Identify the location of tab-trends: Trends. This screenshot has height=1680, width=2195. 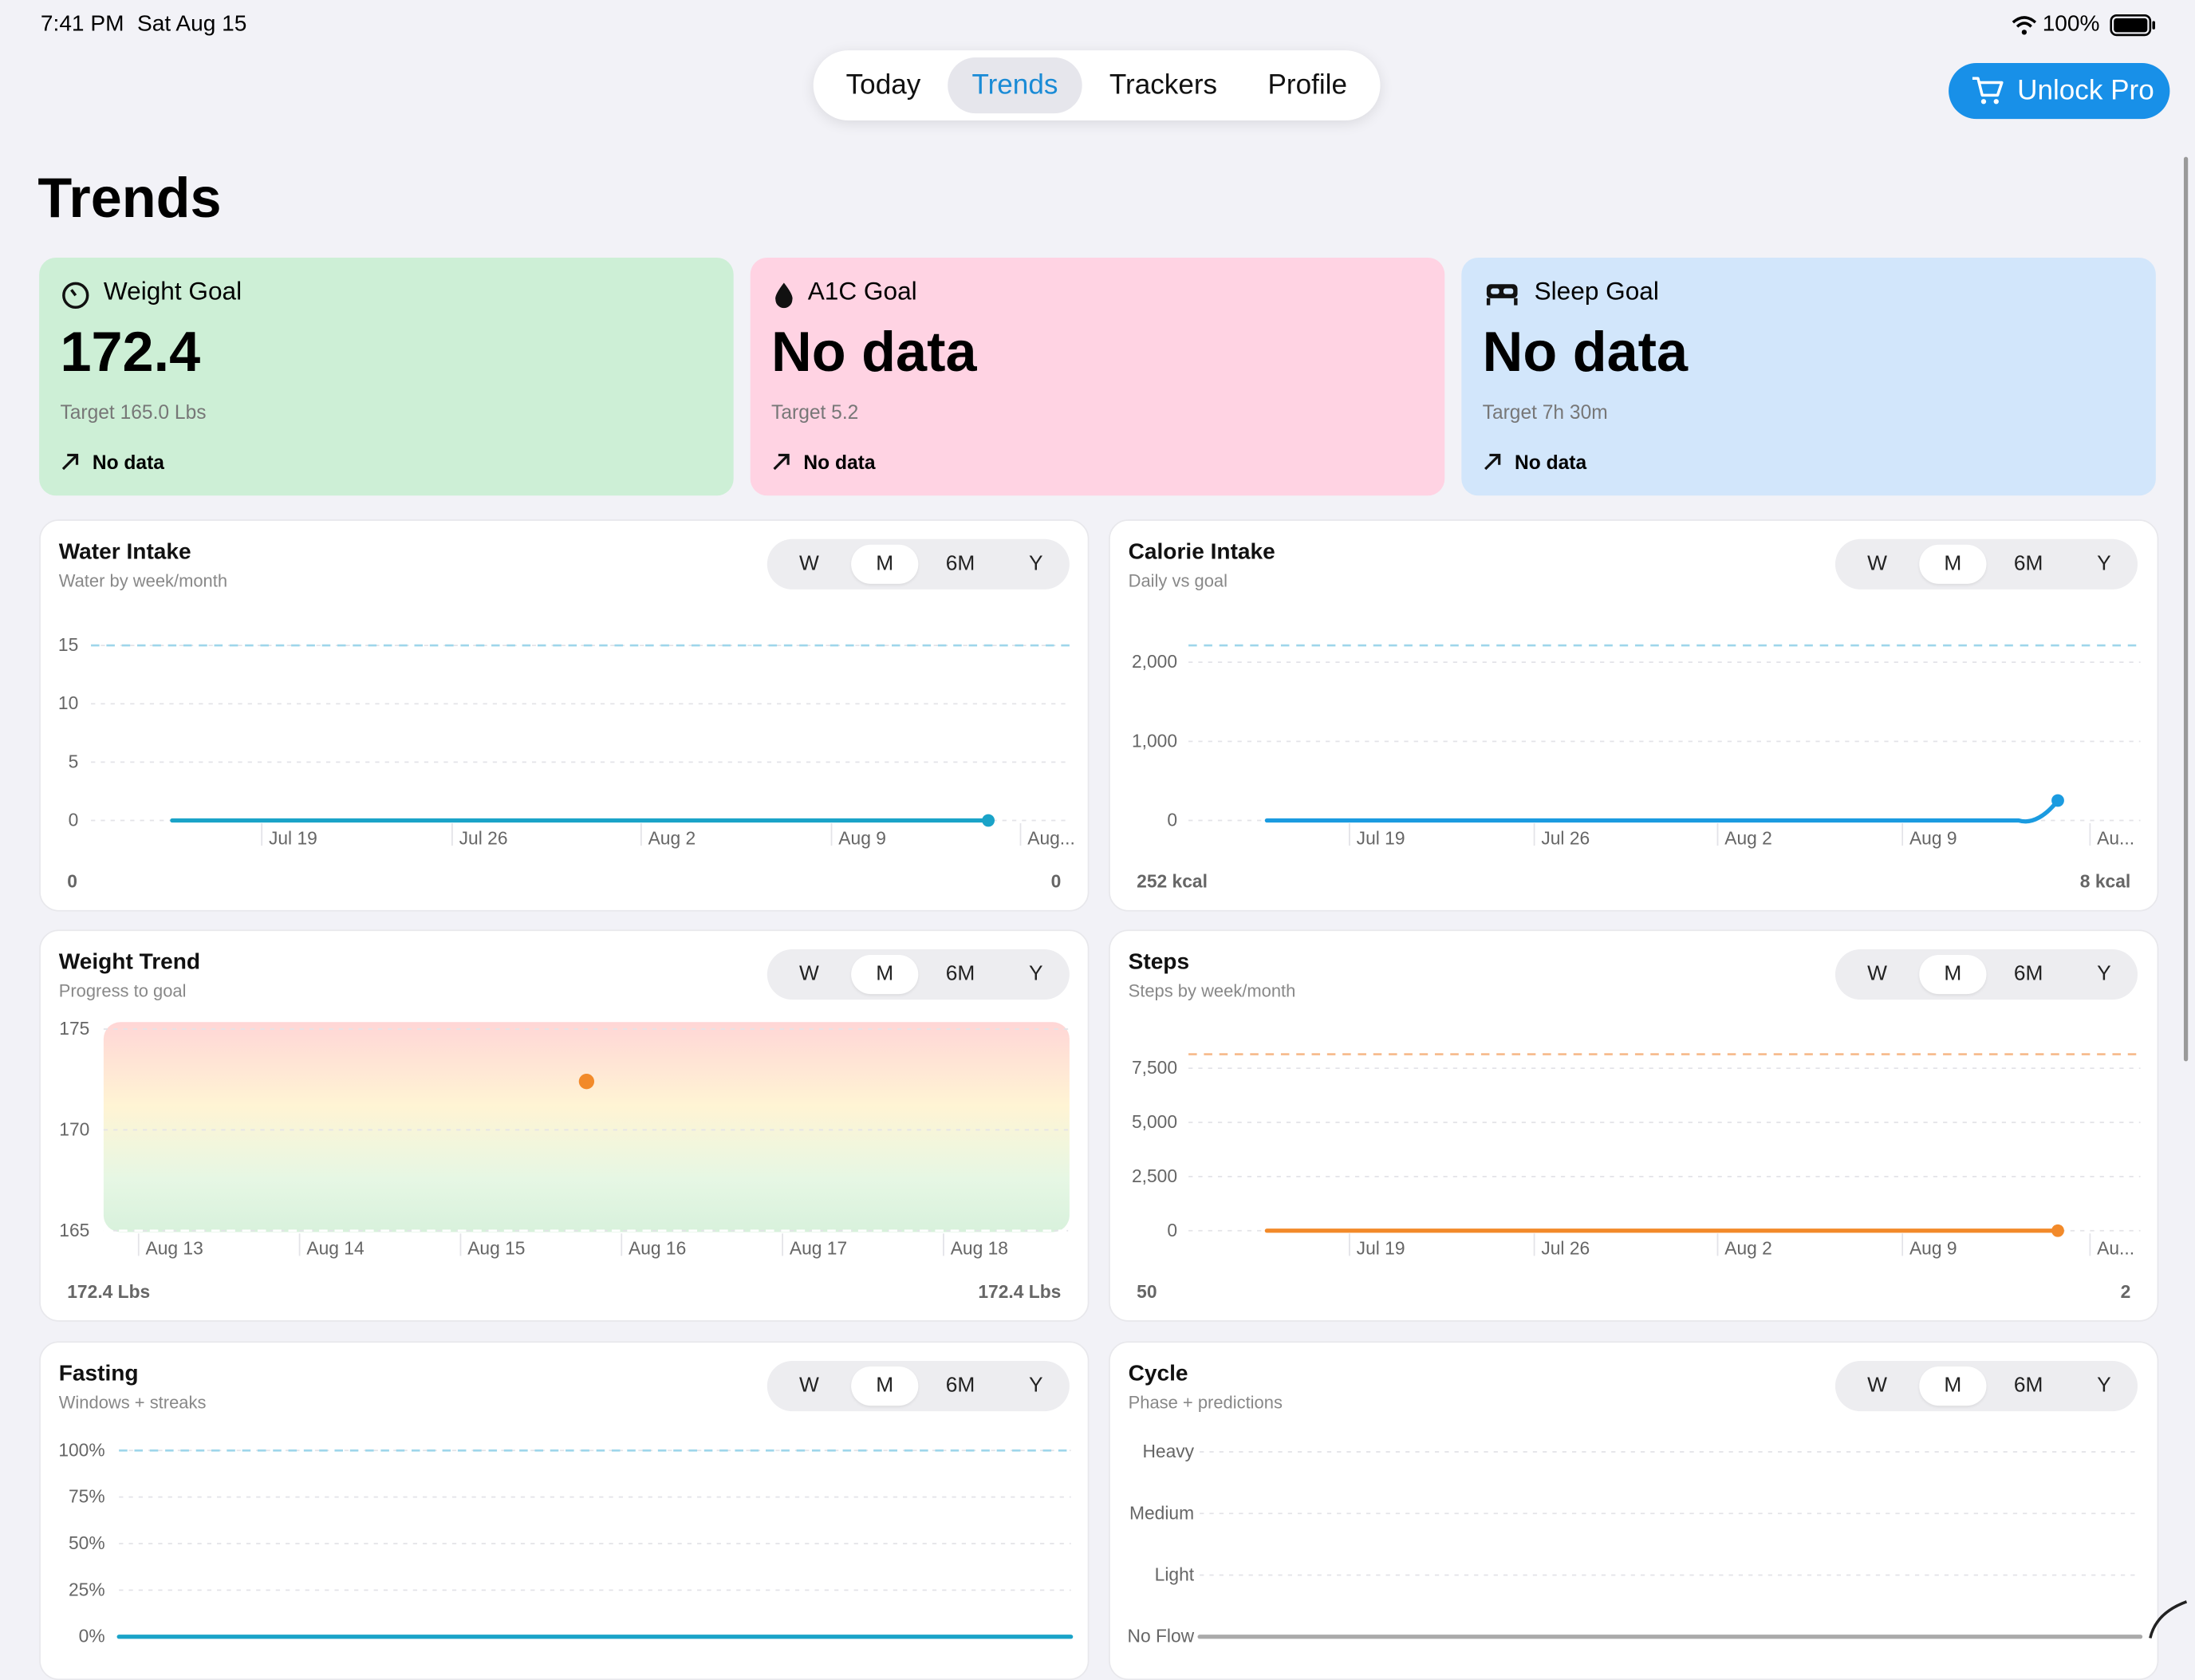
(1015, 85).